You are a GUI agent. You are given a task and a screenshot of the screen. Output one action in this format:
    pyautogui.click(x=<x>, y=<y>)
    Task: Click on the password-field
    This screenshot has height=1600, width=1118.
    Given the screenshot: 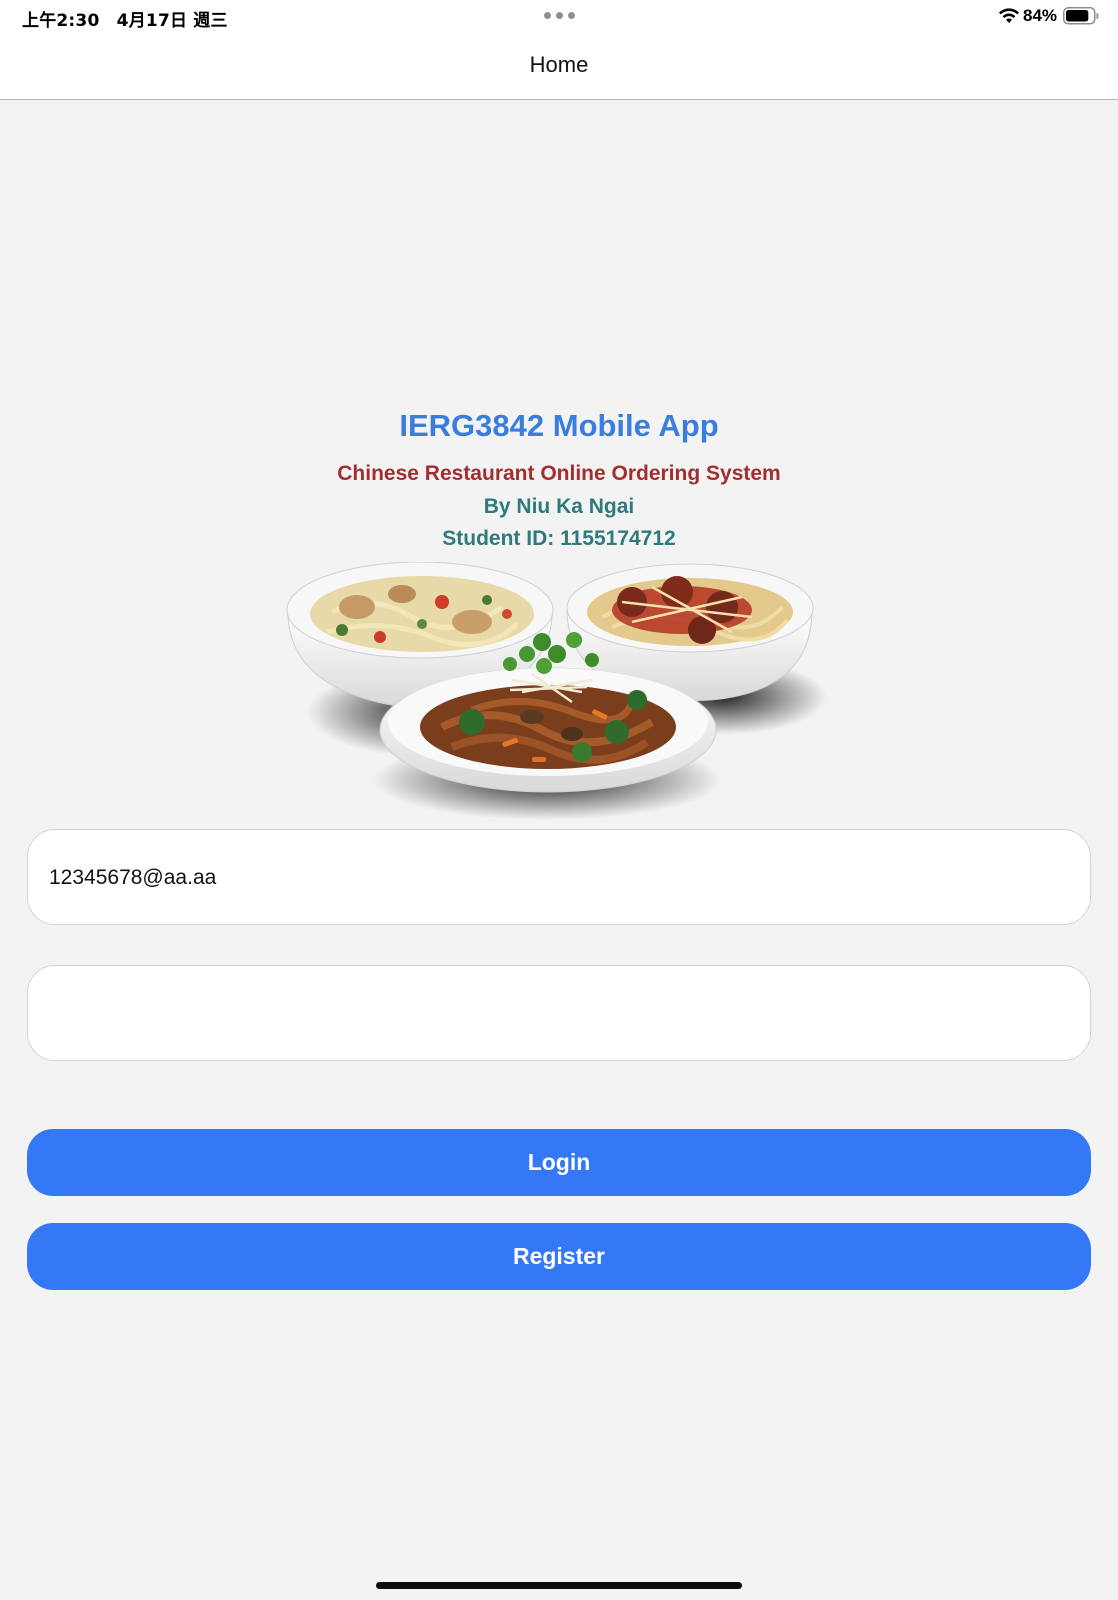 What is the action you would take?
    pyautogui.click(x=559, y=1013)
    